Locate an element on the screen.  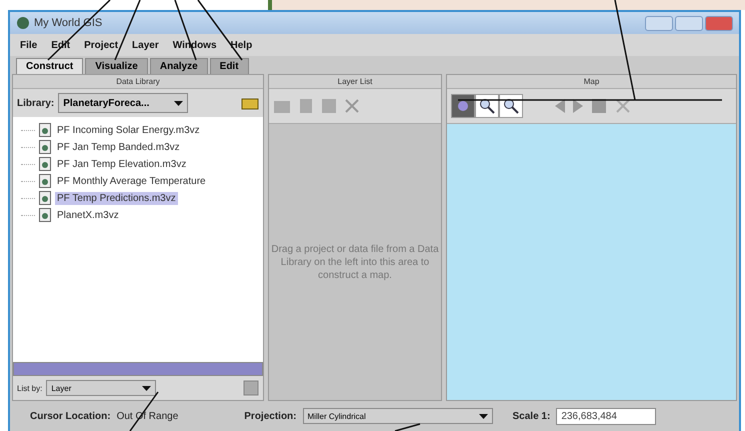
panel-title: Data Library is located at coordinates (138, 82).